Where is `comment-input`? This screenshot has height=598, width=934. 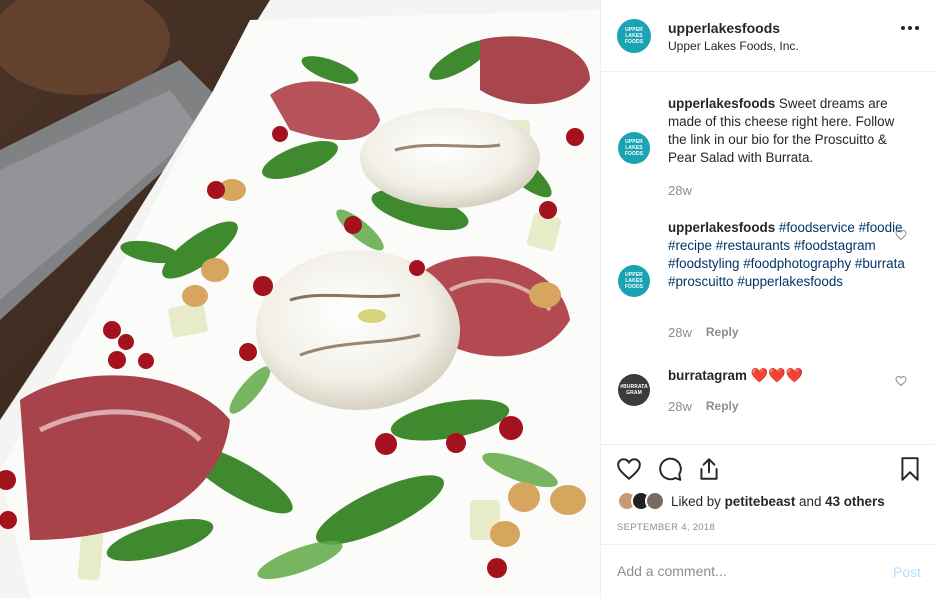
comment-input is located at coordinates (747, 571).